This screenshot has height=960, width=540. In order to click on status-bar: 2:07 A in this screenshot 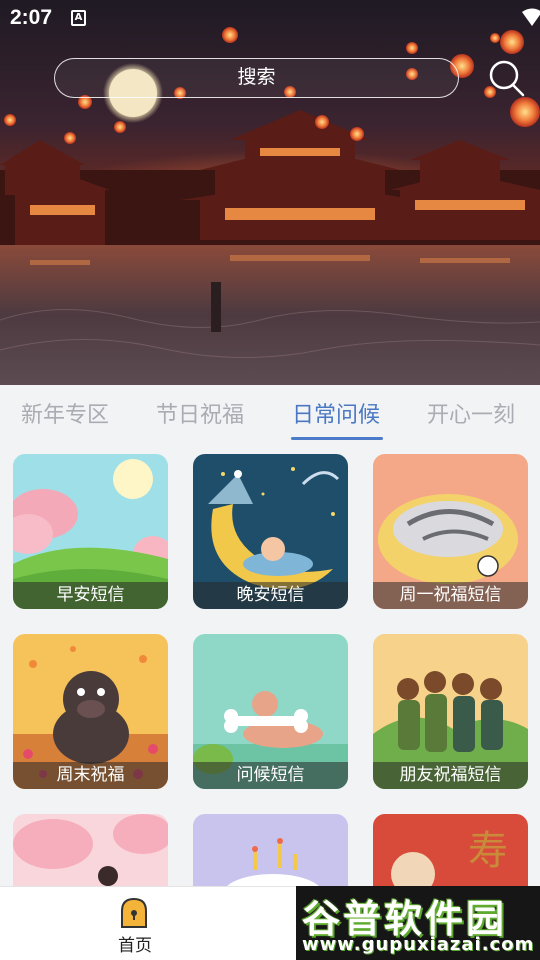, I will do `click(270, 18)`.